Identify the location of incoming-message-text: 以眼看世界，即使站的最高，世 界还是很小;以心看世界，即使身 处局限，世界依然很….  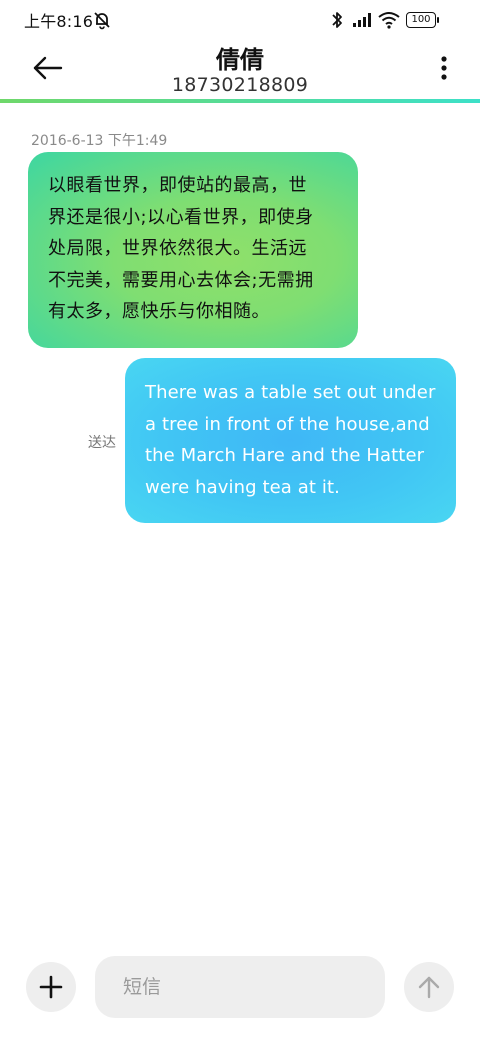
(194, 249).